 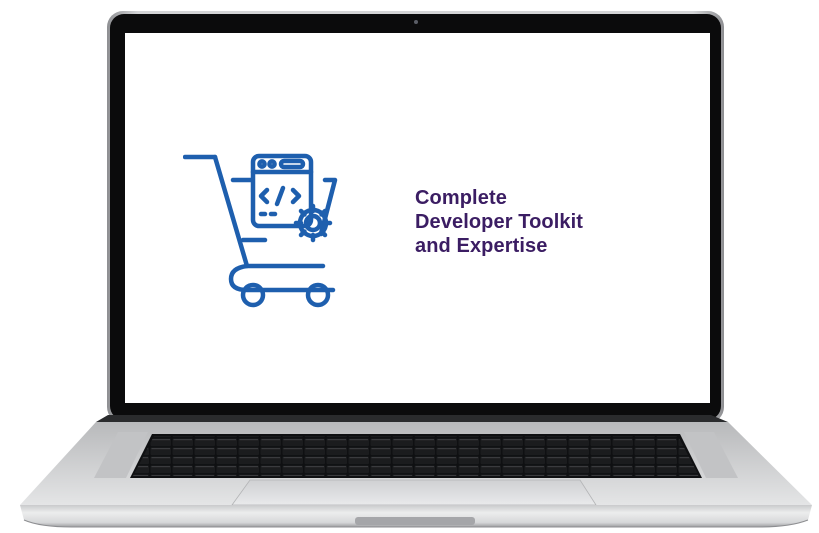 I want to click on headline: Complete Developer Toolkit and Expertise, so click(x=499, y=222).